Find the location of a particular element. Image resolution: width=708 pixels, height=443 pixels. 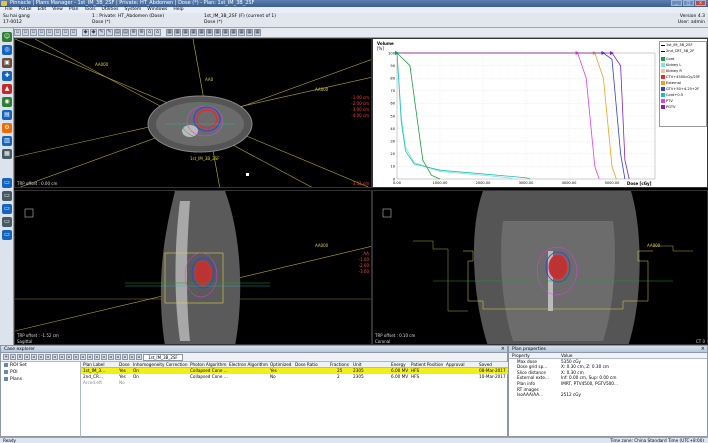

maximize-button: □ is located at coordinates (688, 3).